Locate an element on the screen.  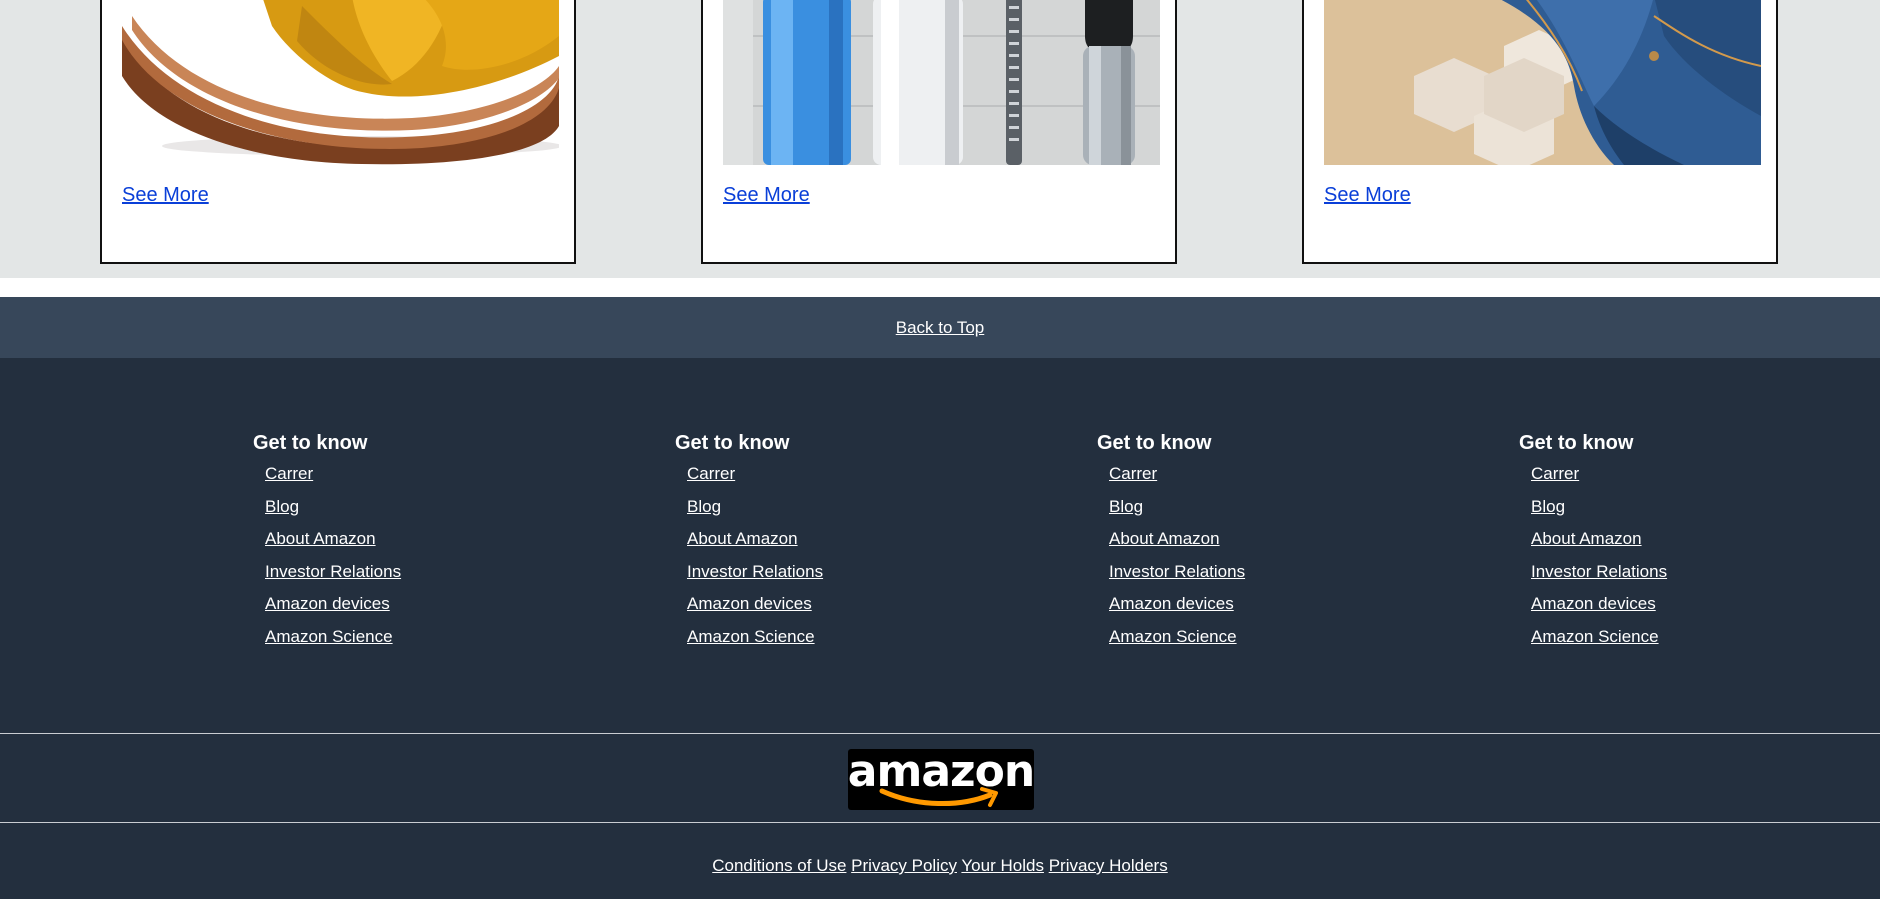
privacy-holders-link: Privacy Holders is located at coordinates (1108, 865).